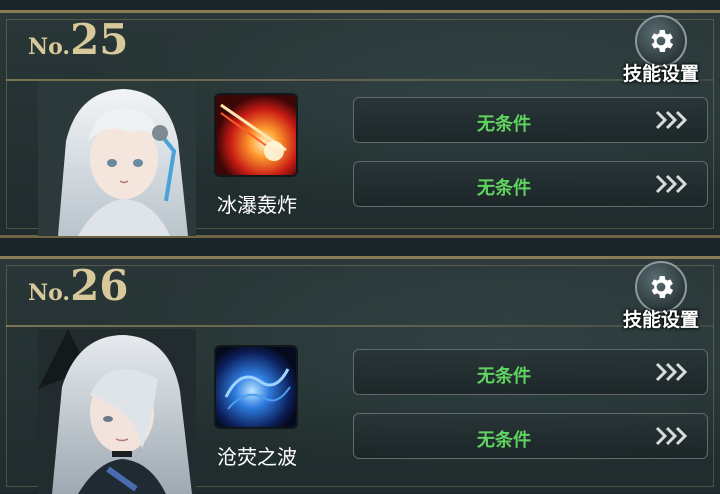  I want to click on skill-name: 冰瀑轰炸, so click(257, 205).